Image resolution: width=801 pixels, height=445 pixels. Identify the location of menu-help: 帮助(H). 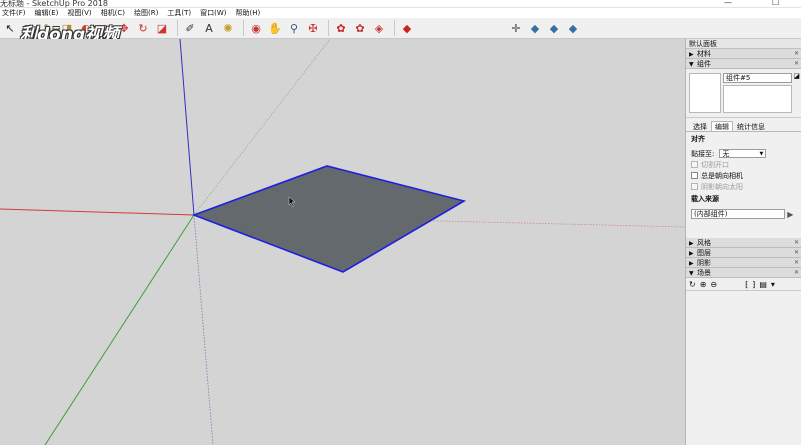
(247, 13).